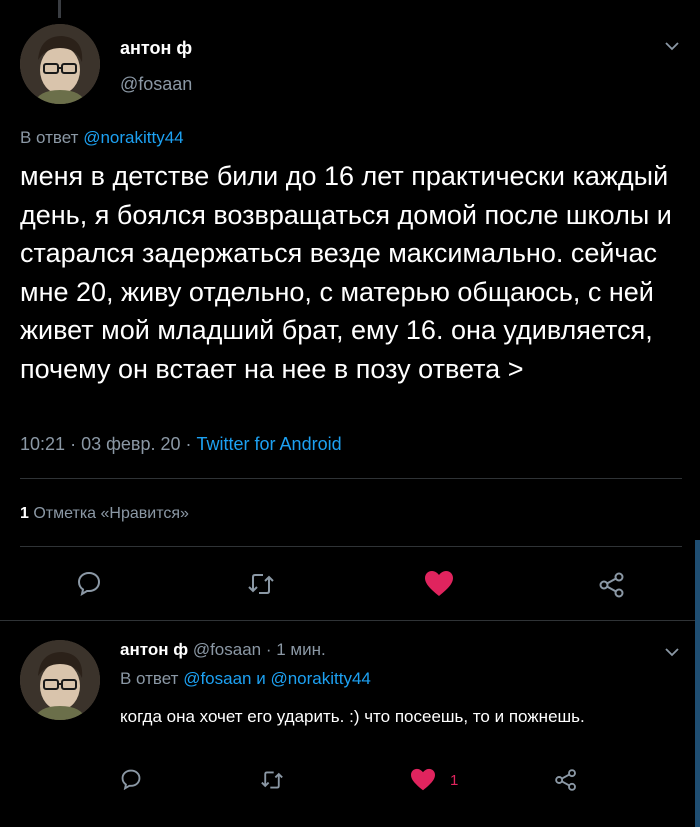 The height and width of the screenshot is (827, 700). I want to click on likes-label: Отметка «Нравится», so click(111, 513).